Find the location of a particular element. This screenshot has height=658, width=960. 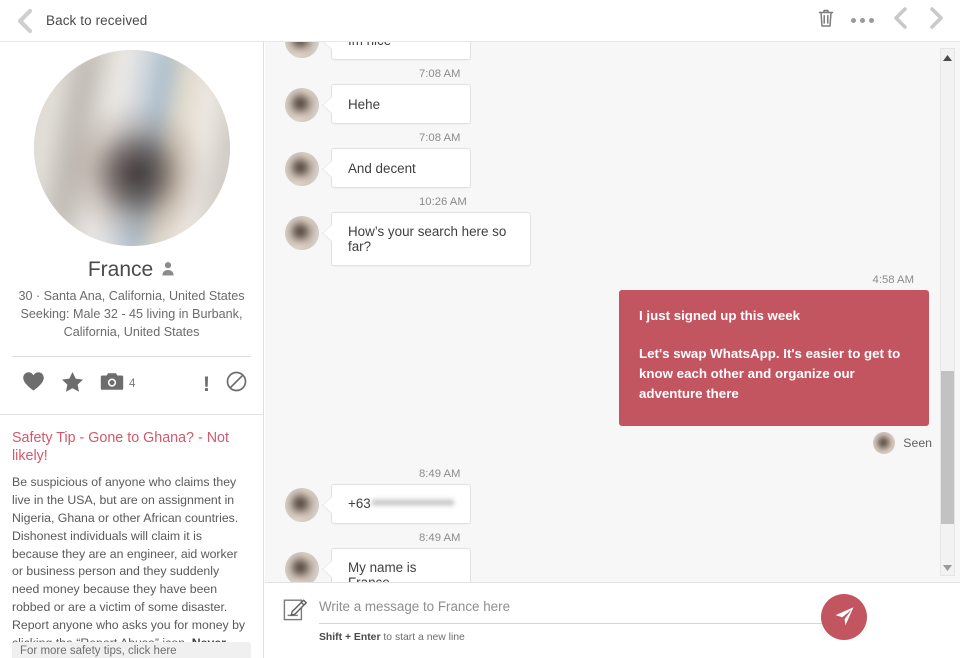

redacted-phone-number is located at coordinates (412, 503).